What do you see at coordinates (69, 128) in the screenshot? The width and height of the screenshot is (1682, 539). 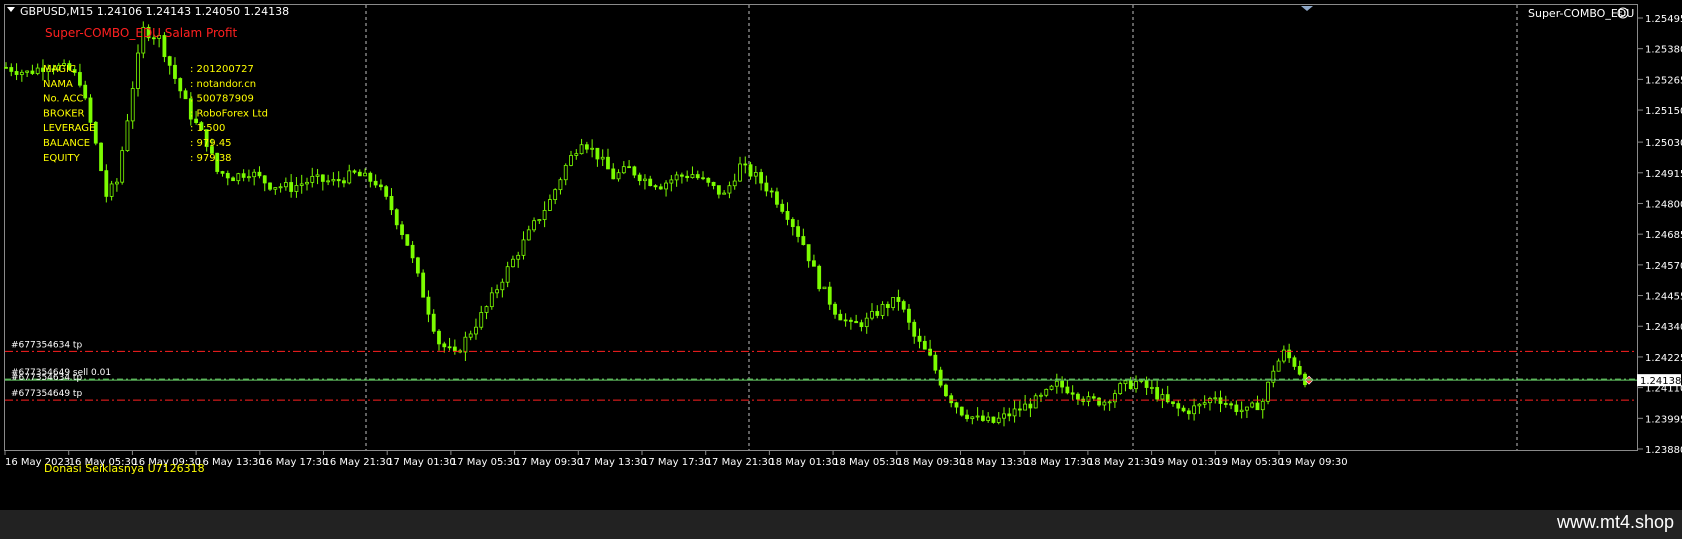 I see `panel-label-leverage: LEVERAGE` at bounding box center [69, 128].